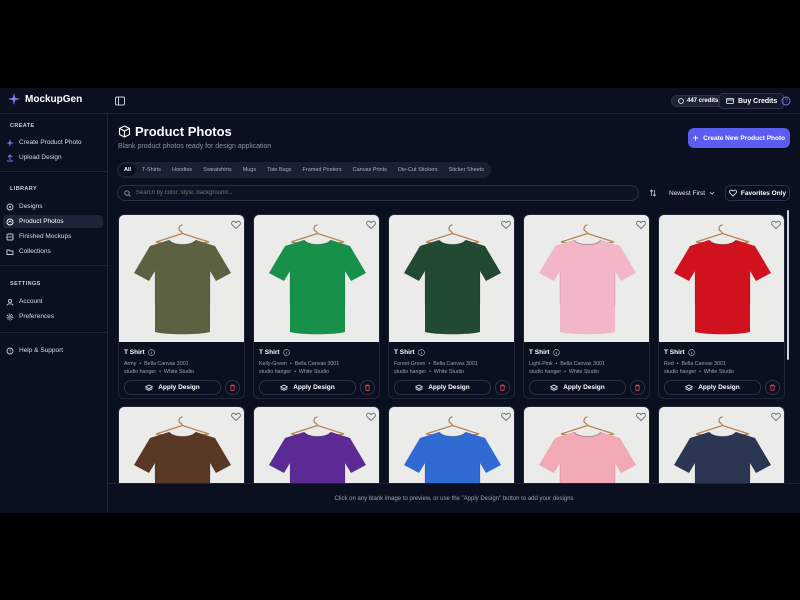 This screenshot has width=800, height=600. What do you see at coordinates (120, 101) in the screenshot?
I see `sidebar-toggle-icon` at bounding box center [120, 101].